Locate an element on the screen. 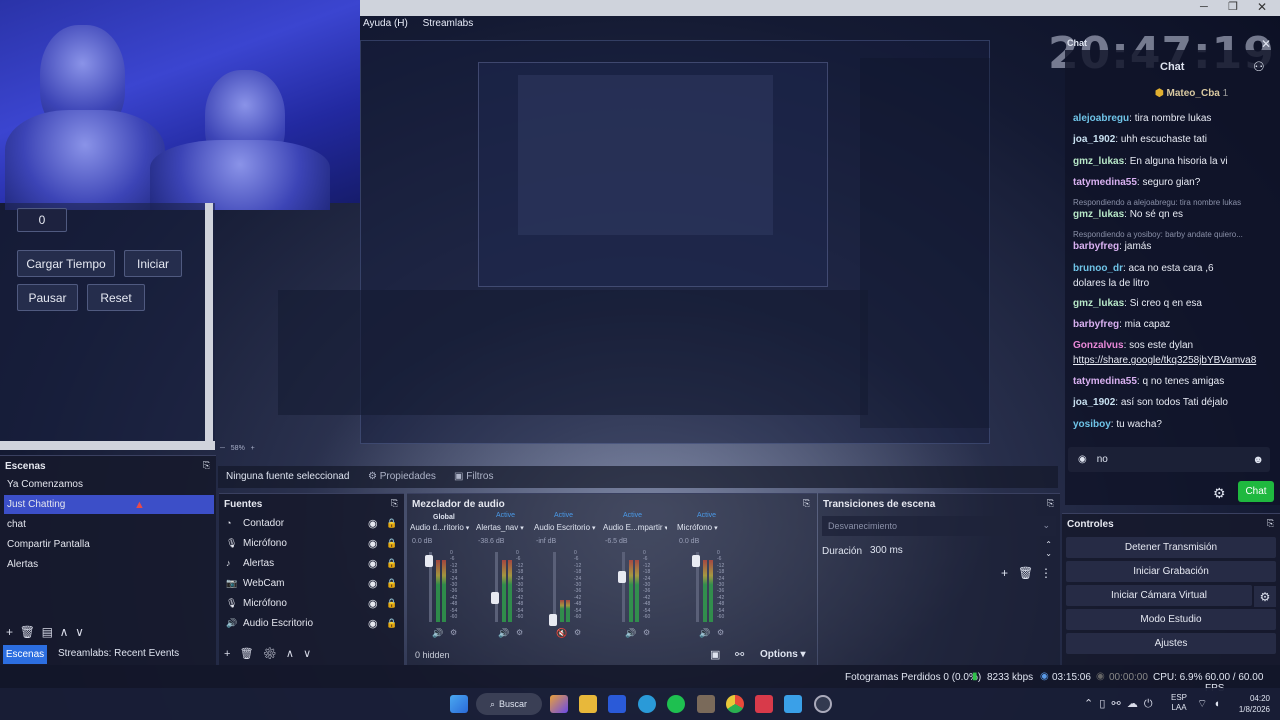 The width and height of the screenshot is (1280, 720). source-item: ♪ Alertas ◉ 🔒 is located at coordinates (313, 563).